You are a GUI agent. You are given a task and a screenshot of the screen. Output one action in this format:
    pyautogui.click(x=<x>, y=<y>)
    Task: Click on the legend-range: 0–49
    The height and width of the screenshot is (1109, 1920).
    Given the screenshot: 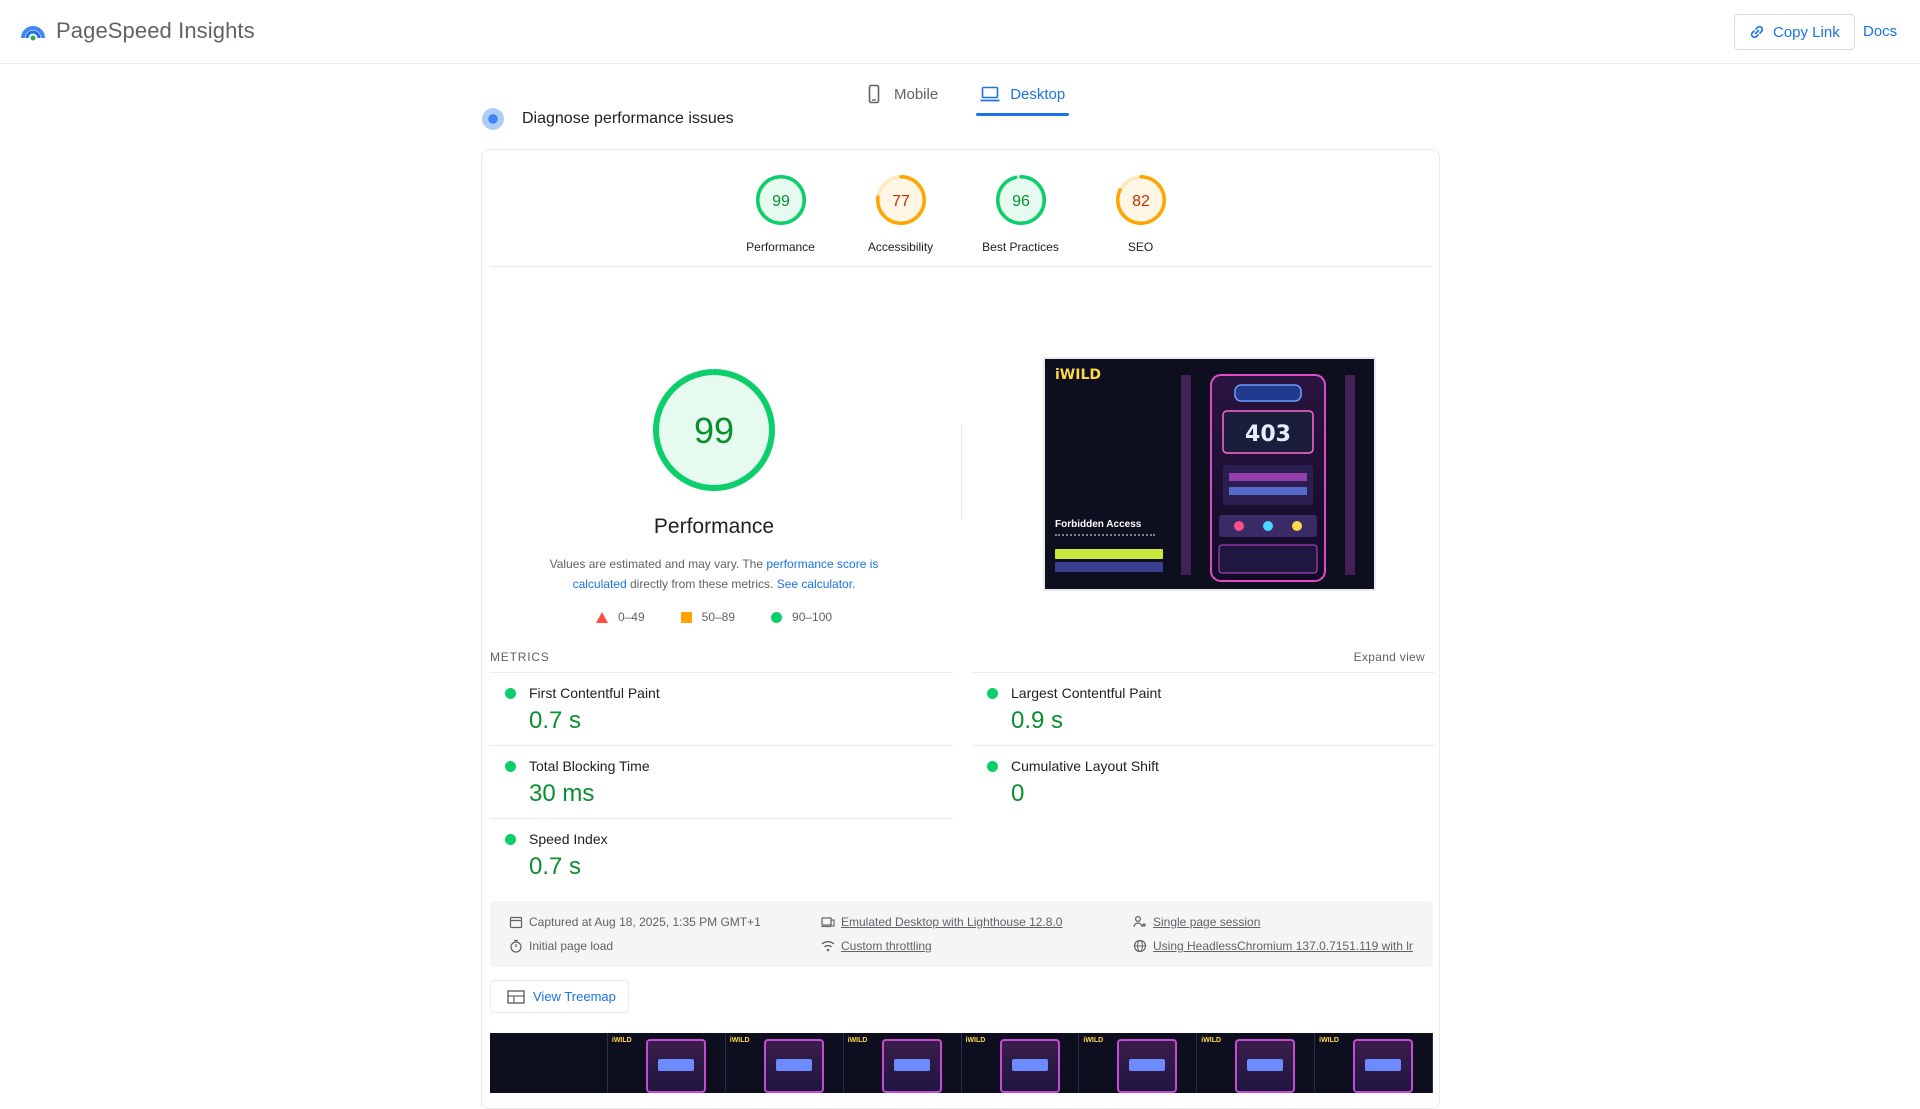 What is the action you would take?
    pyautogui.click(x=631, y=617)
    